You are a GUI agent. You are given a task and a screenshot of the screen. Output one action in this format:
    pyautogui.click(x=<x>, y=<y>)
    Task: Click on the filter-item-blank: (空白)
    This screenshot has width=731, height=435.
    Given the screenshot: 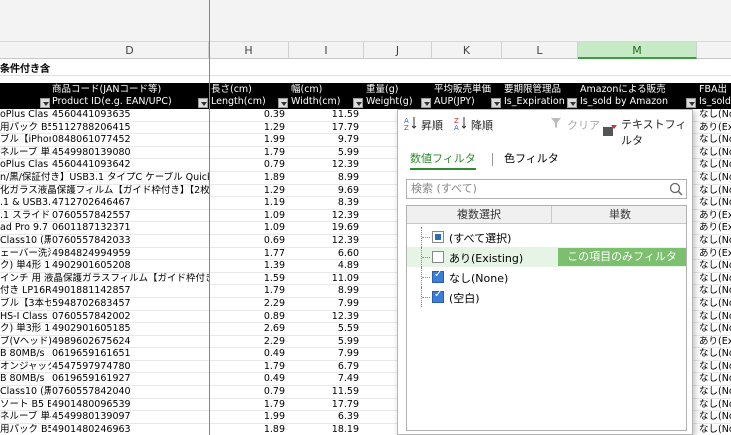 What is the action you would take?
    pyautogui.click(x=546, y=297)
    